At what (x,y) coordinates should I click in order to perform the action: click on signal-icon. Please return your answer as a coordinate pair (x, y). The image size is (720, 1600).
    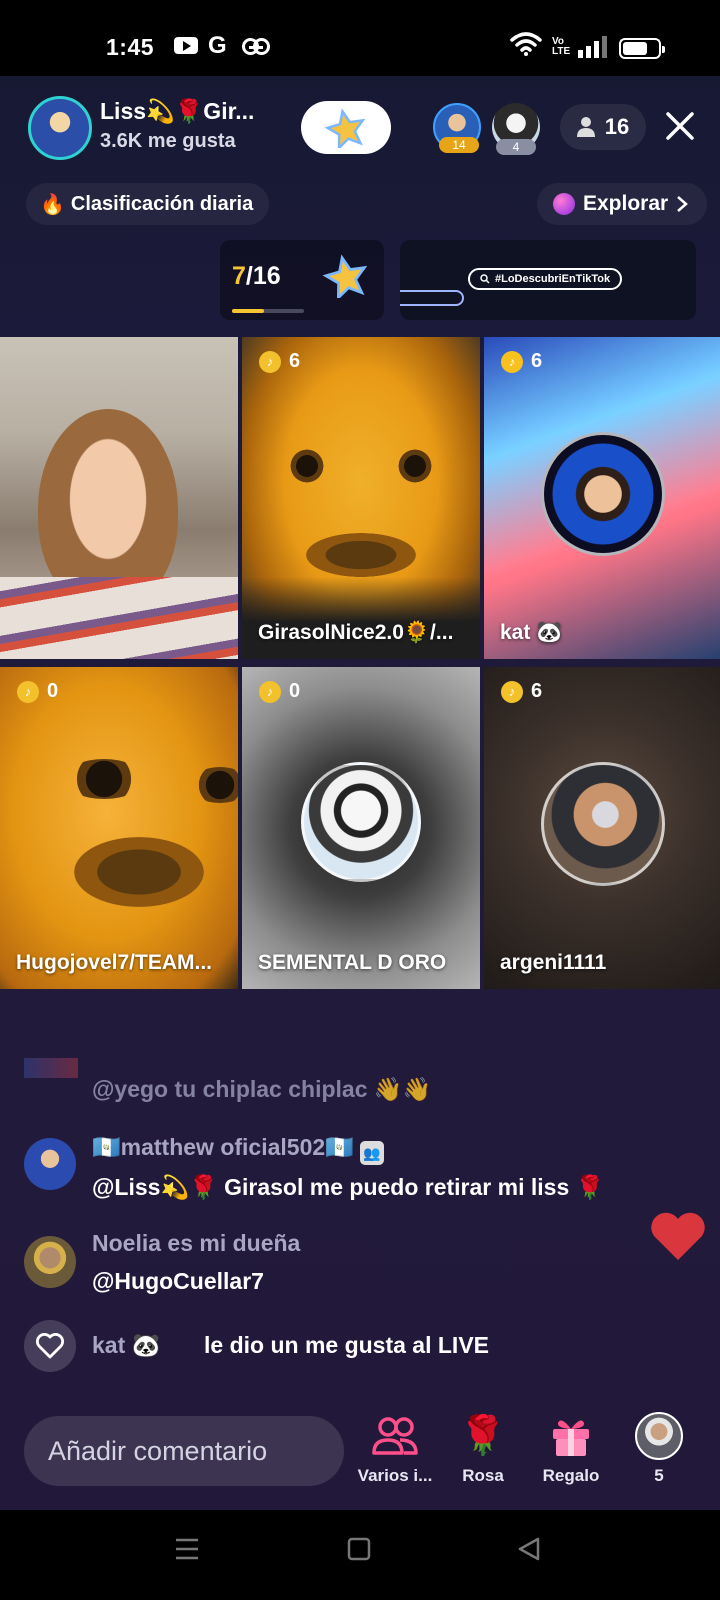
    Looking at the image, I should click on (592, 47).